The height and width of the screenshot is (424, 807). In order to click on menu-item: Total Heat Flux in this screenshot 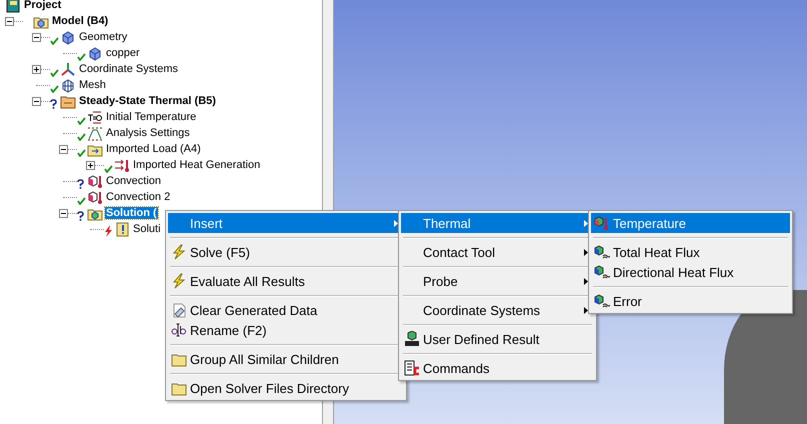, I will do `click(690, 252)`.